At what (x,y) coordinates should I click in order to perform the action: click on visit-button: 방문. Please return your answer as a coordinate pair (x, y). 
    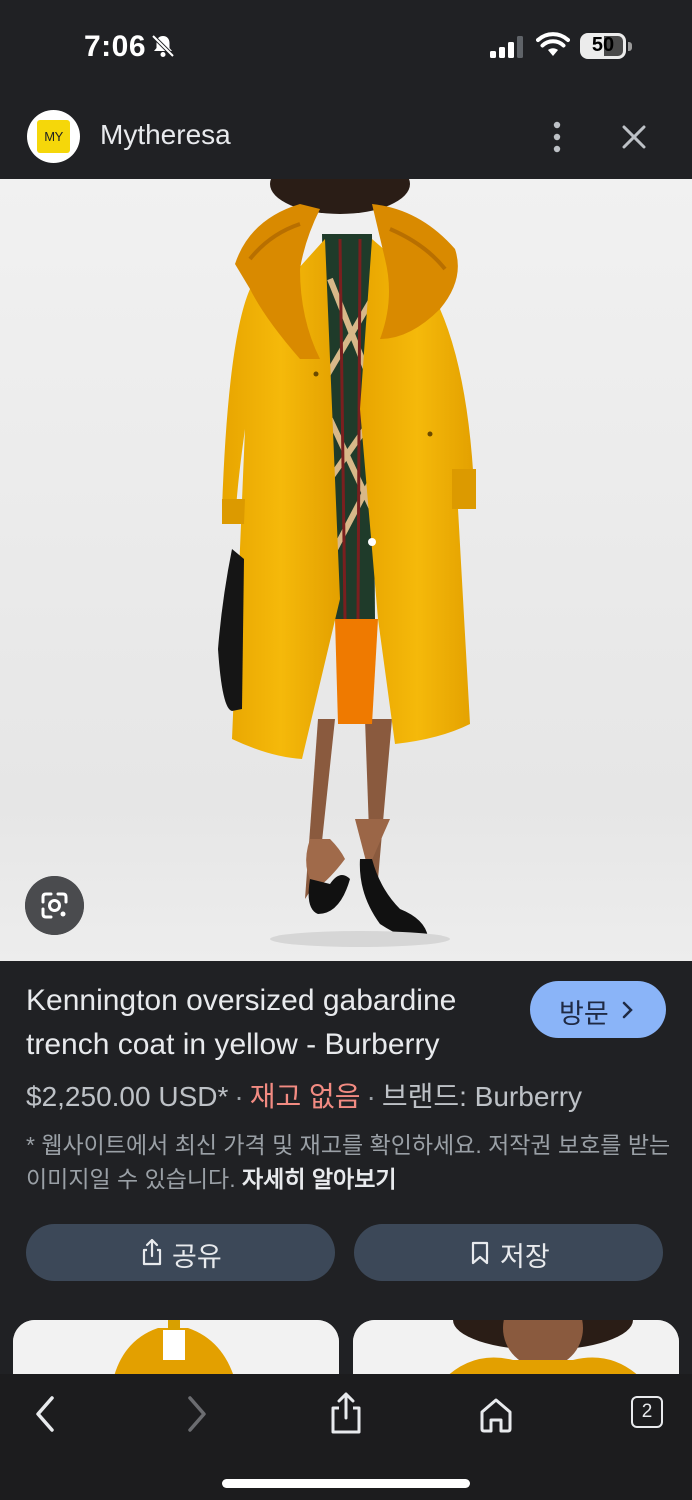
    Looking at the image, I should click on (598, 1009).